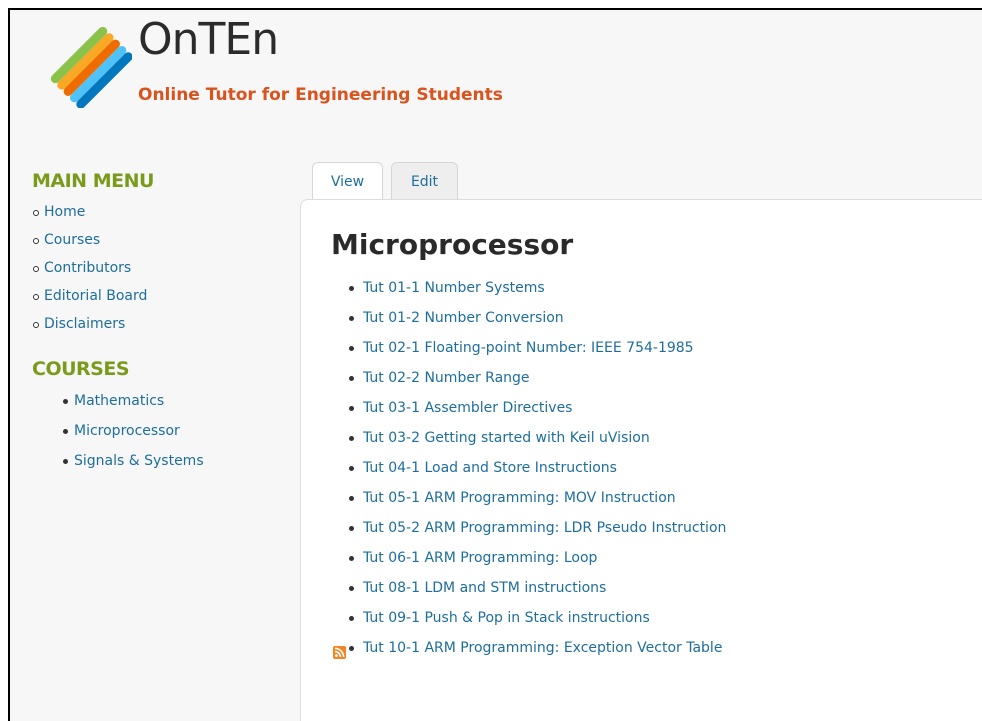 The image size is (982, 721). Describe the element at coordinates (84, 324) in the screenshot. I see `menu-link-disclaimers: Disclaimers` at that location.